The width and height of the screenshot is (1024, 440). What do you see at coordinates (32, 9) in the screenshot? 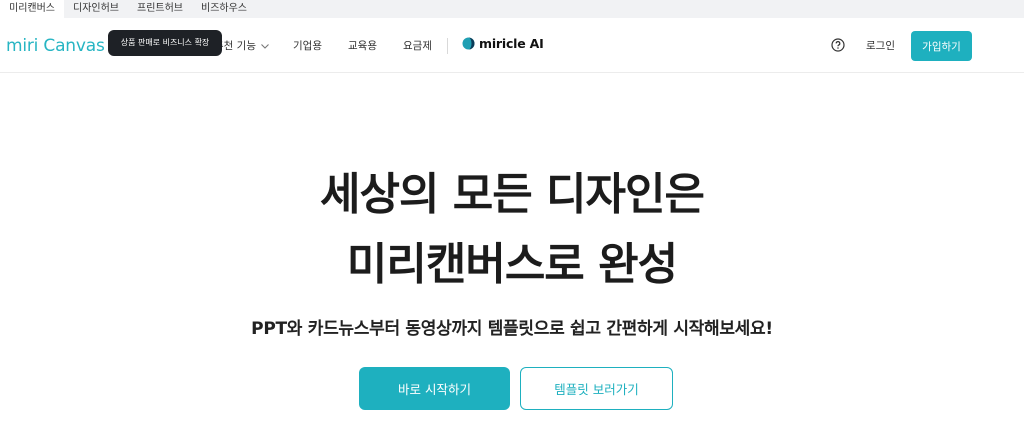
I see `service-tab-miricanvas: 미리캔버스` at bounding box center [32, 9].